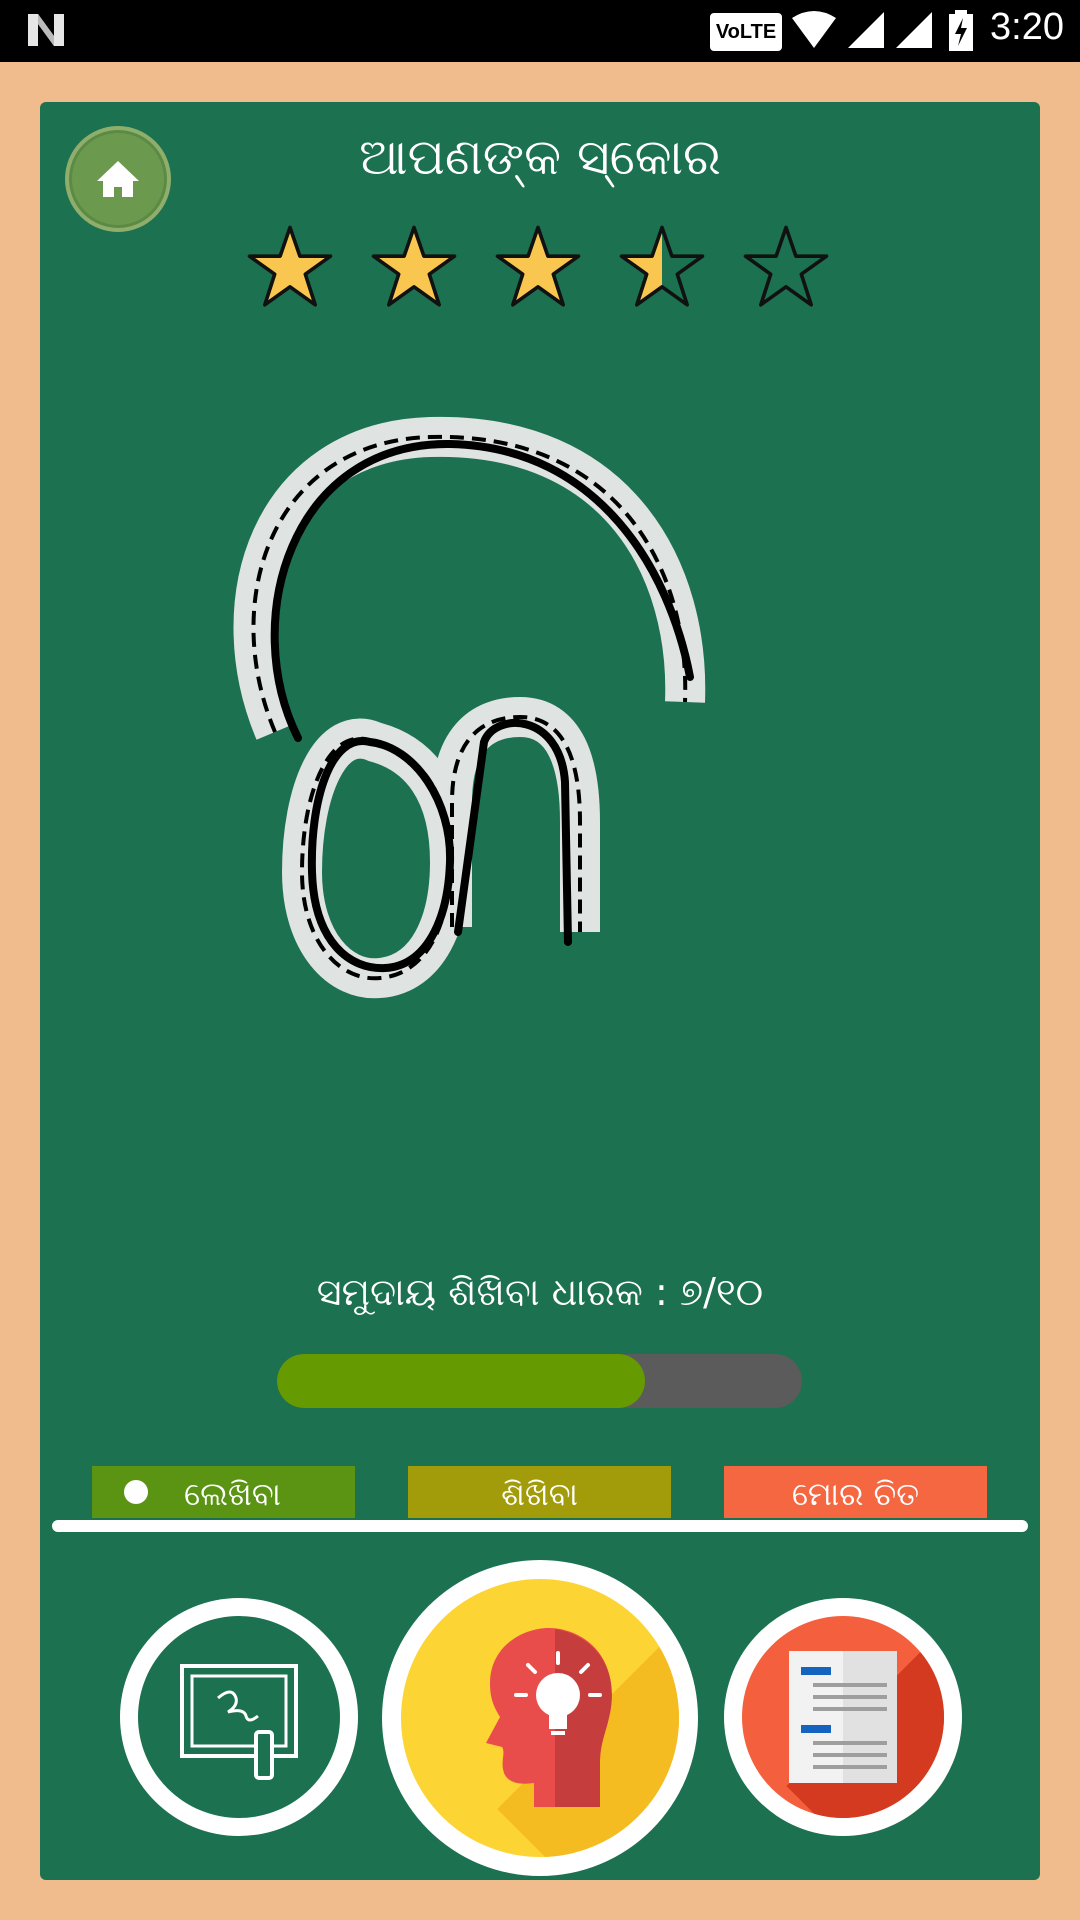  Describe the element at coordinates (46, 30) in the screenshot. I see `android-n-icon` at that location.